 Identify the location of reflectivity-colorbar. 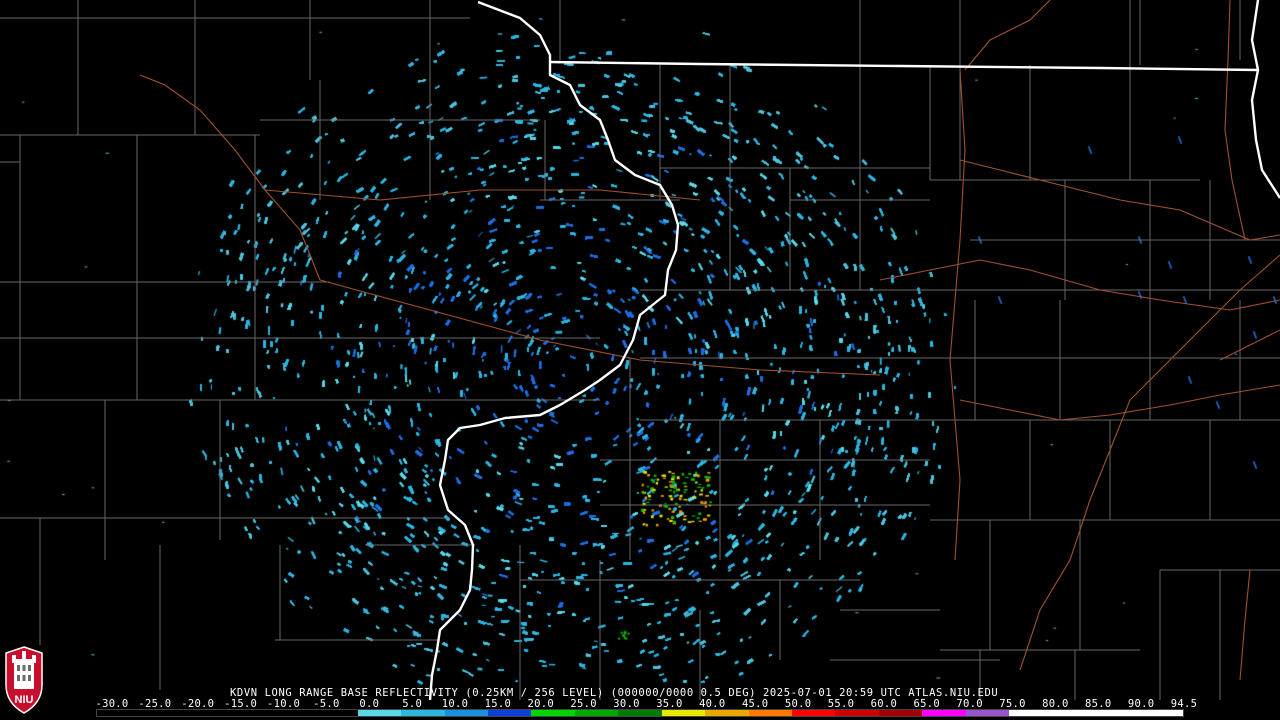
(640, 713).